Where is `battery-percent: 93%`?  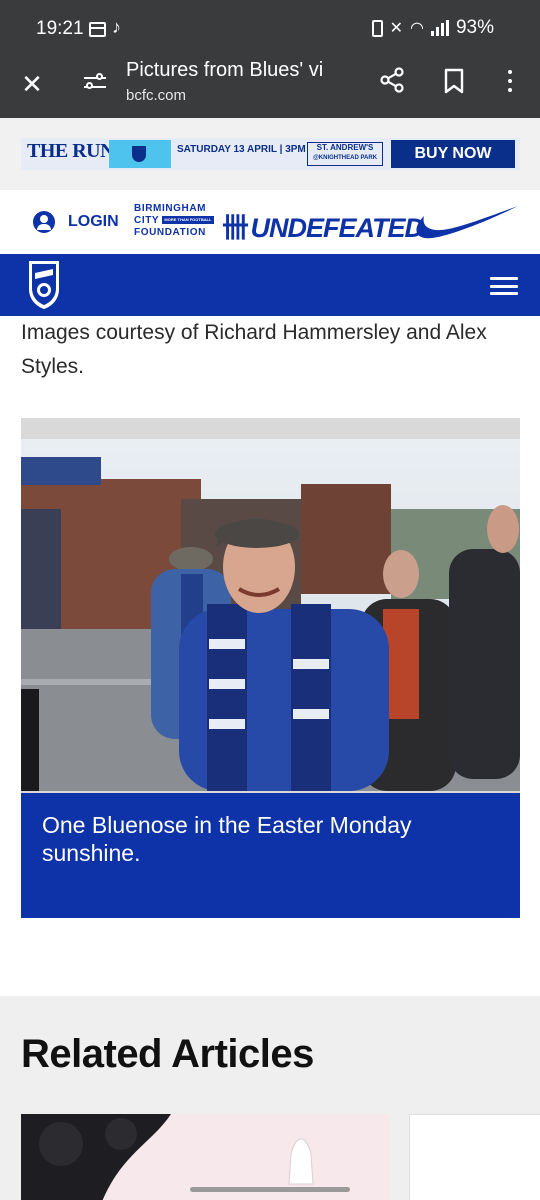
battery-percent: 93% is located at coordinates (474, 27).